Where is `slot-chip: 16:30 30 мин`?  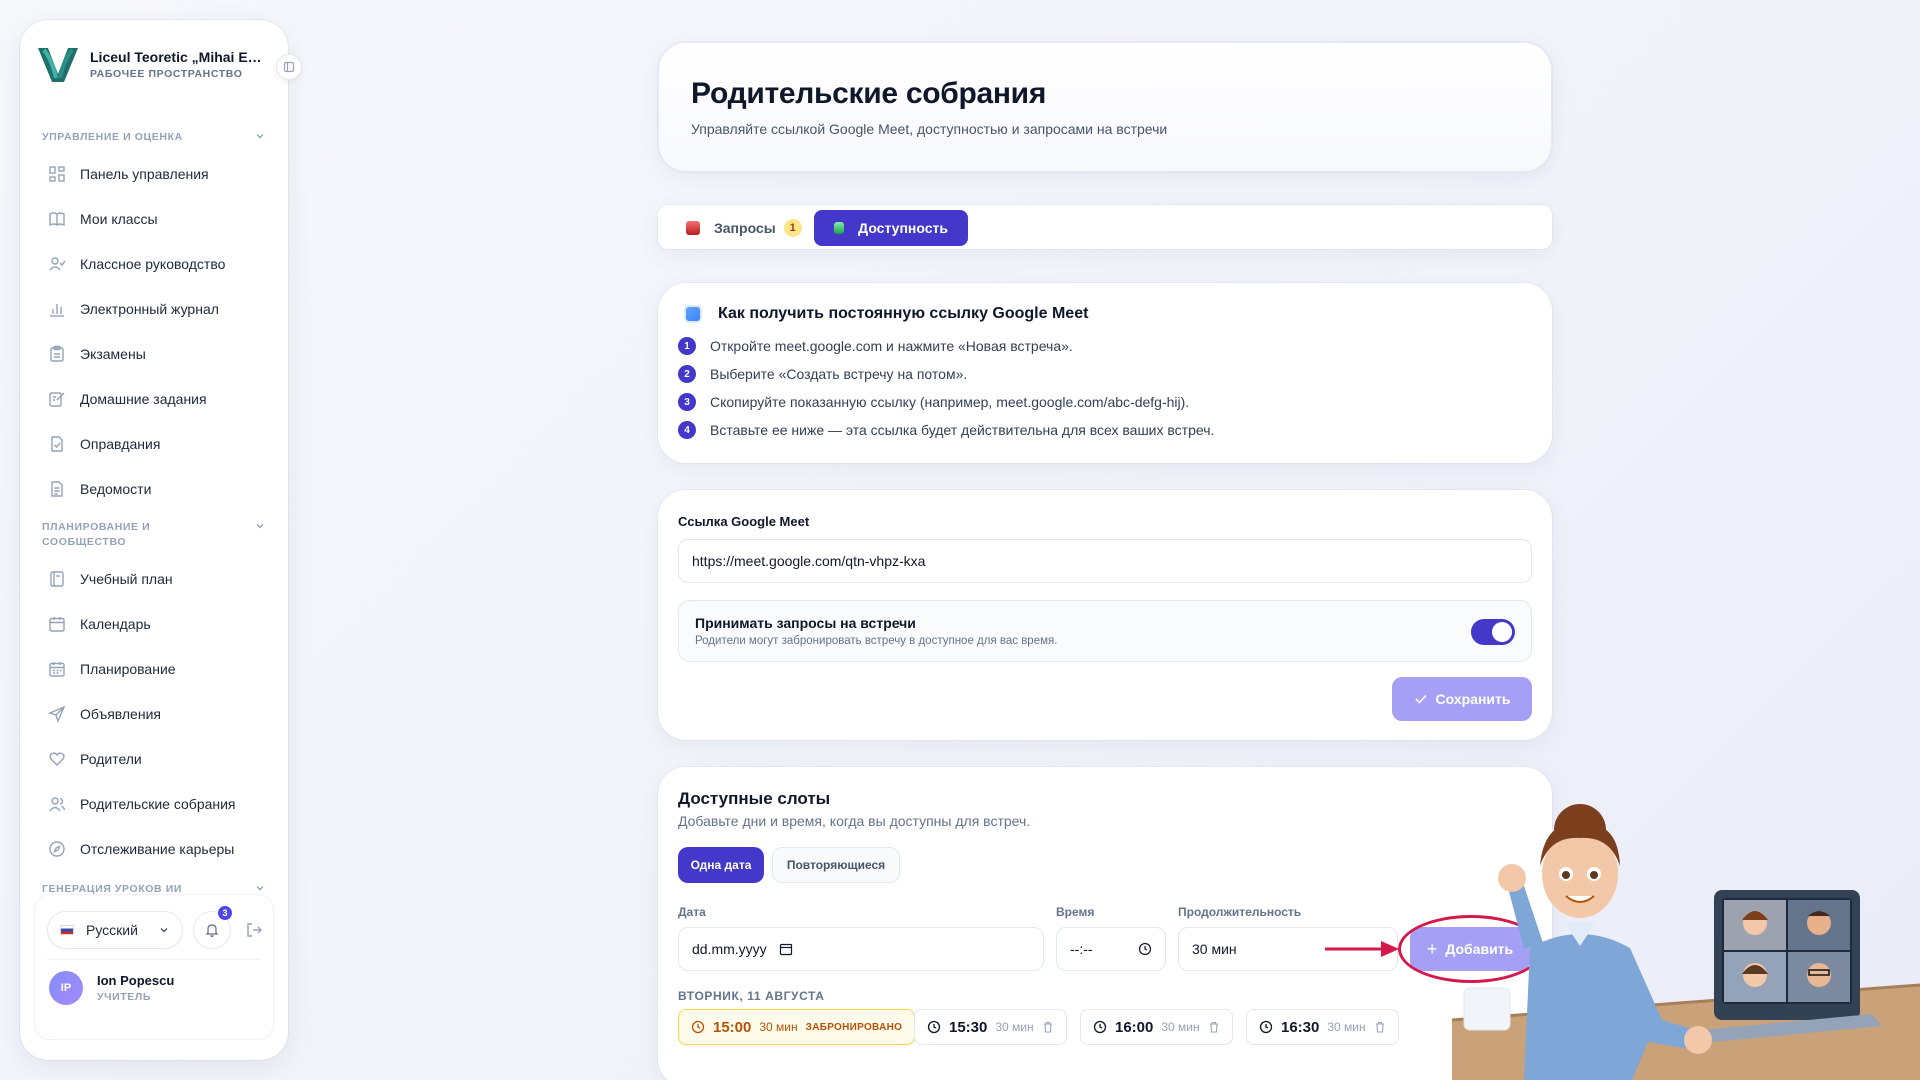 slot-chip: 16:30 30 мин is located at coordinates (1322, 1027).